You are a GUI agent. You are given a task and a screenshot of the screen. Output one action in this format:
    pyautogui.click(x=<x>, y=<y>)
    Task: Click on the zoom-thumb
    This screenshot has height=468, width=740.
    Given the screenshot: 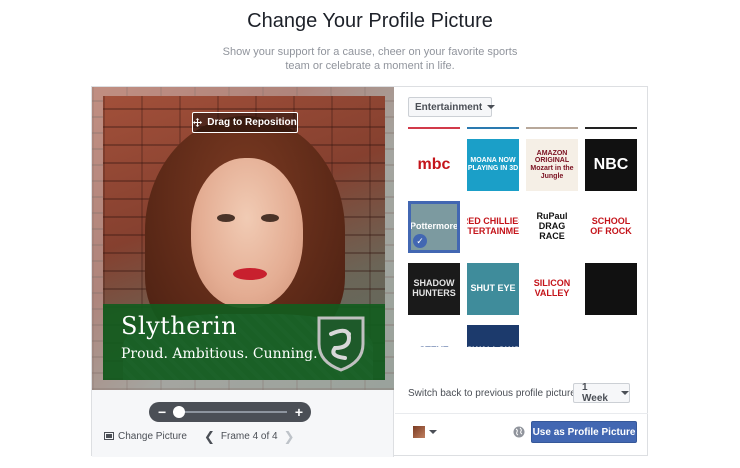 What is the action you would take?
    pyautogui.click(x=178, y=412)
    